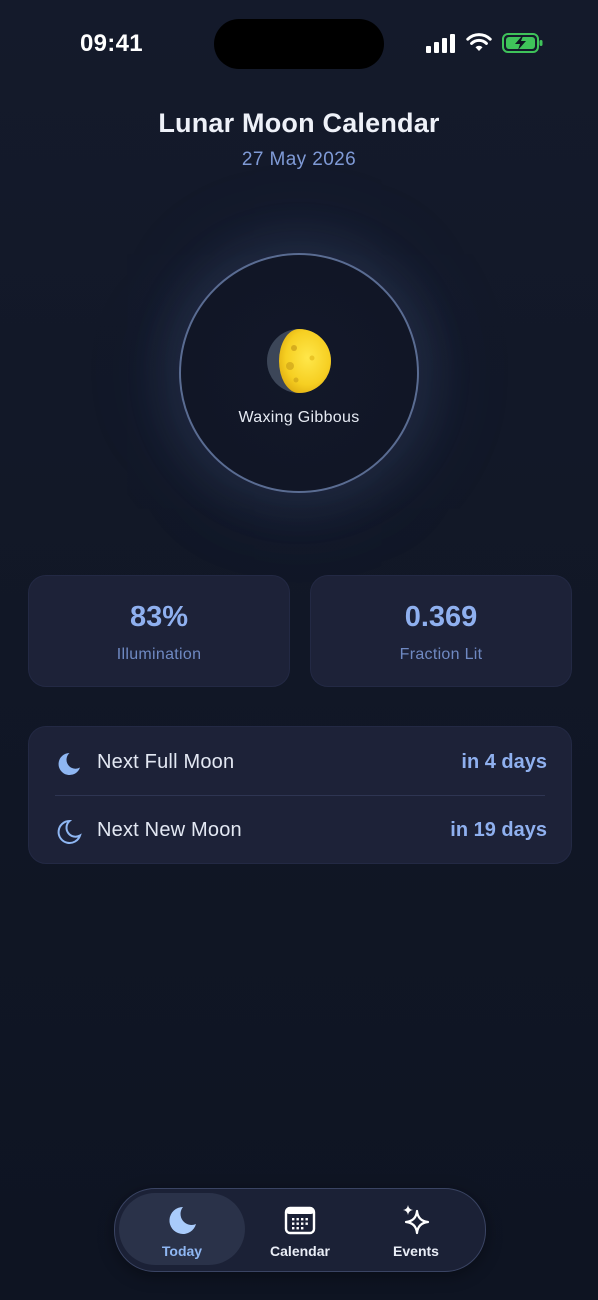 Image resolution: width=598 pixels, height=1300 pixels. Describe the element at coordinates (299, 361) in the screenshot. I see `waxing-gibbous-moon-icon` at that location.